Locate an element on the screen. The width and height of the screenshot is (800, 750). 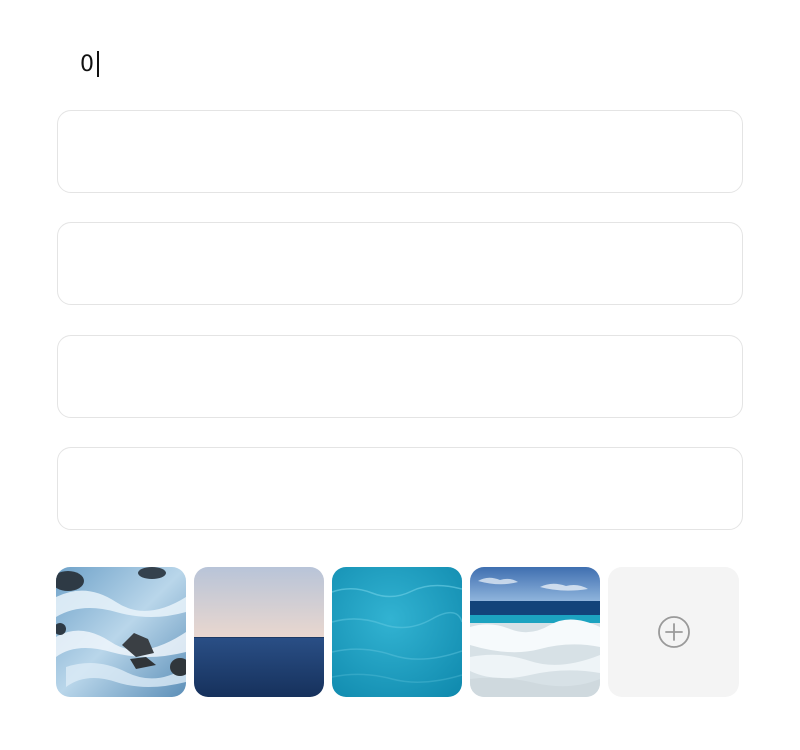
turquoise-water-image is located at coordinates (397, 632).